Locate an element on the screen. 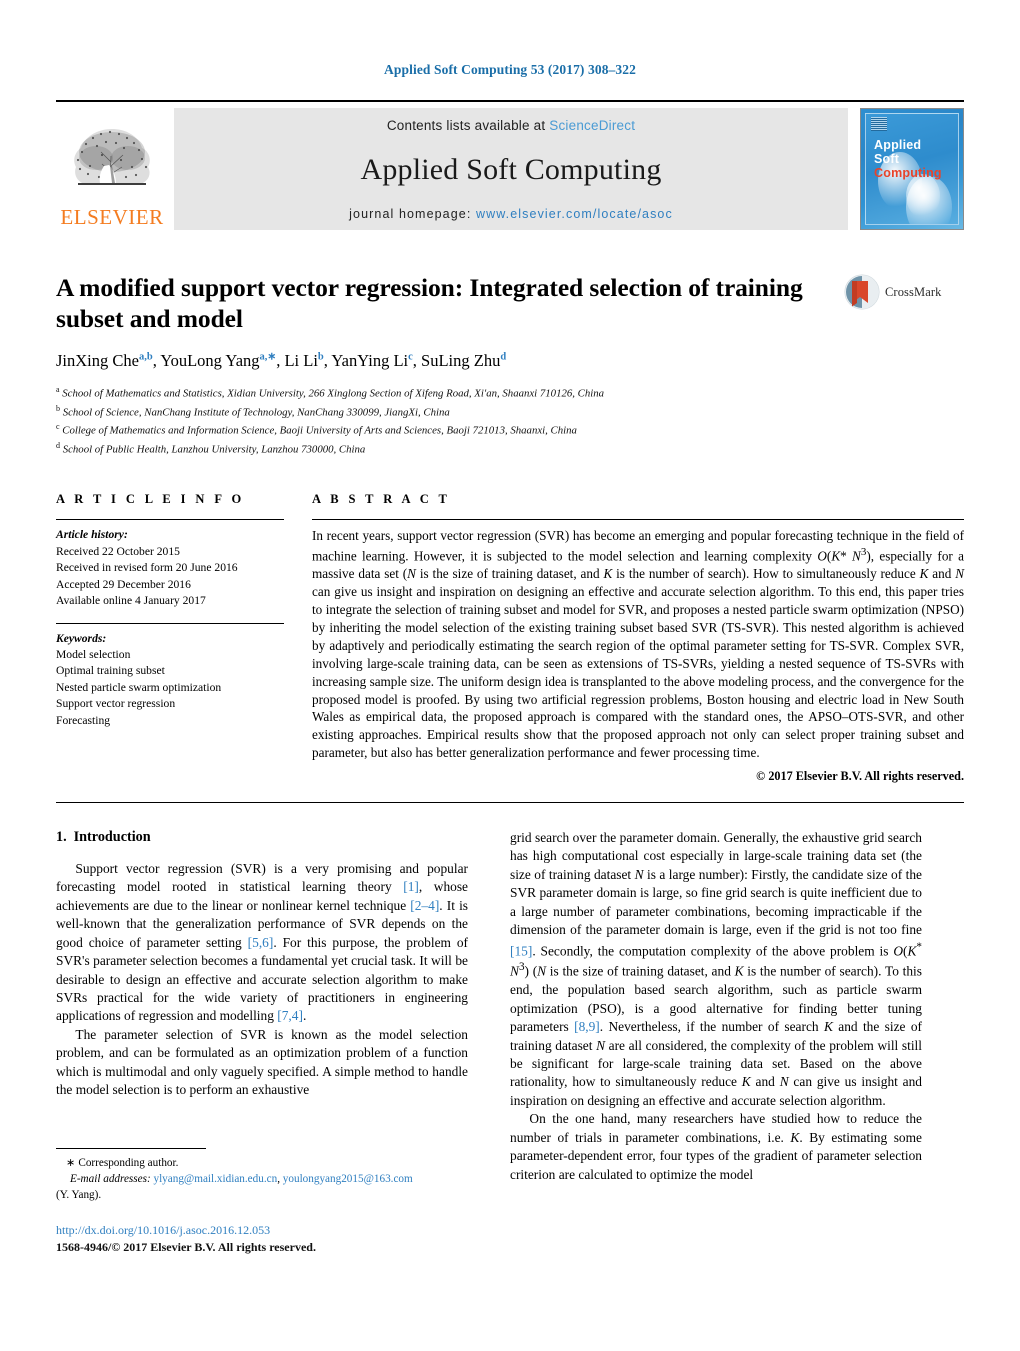 The image size is (1020, 1351). cover-line-1: Applied is located at coordinates (898, 145).